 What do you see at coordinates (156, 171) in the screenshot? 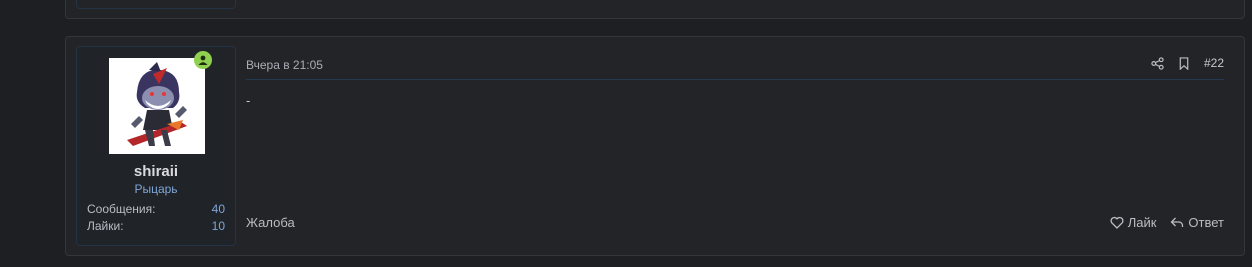
I see `username: shiraii` at bounding box center [156, 171].